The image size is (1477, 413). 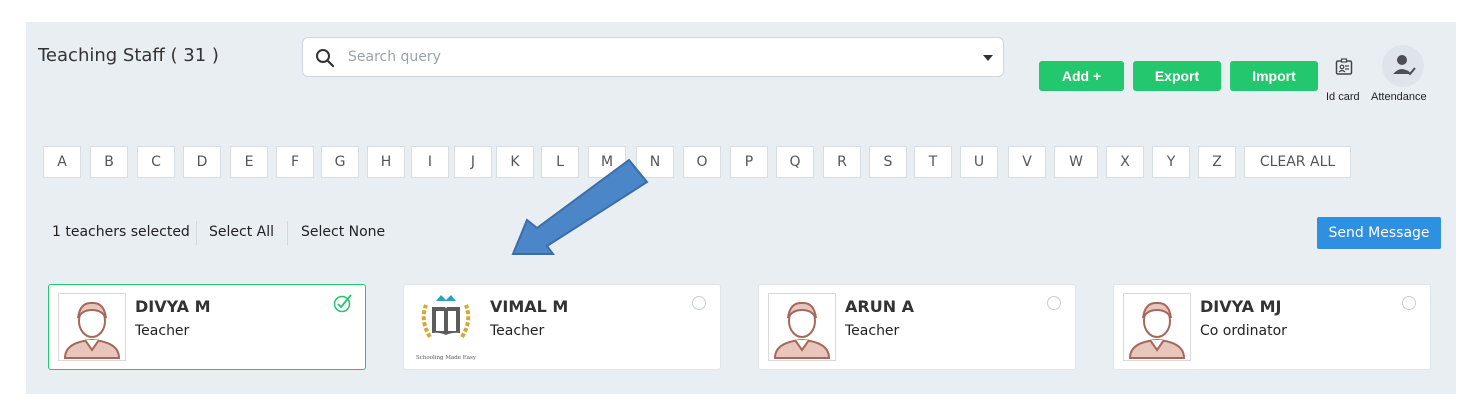 What do you see at coordinates (749, 162) in the screenshot?
I see `alpha-filter-p: P` at bounding box center [749, 162].